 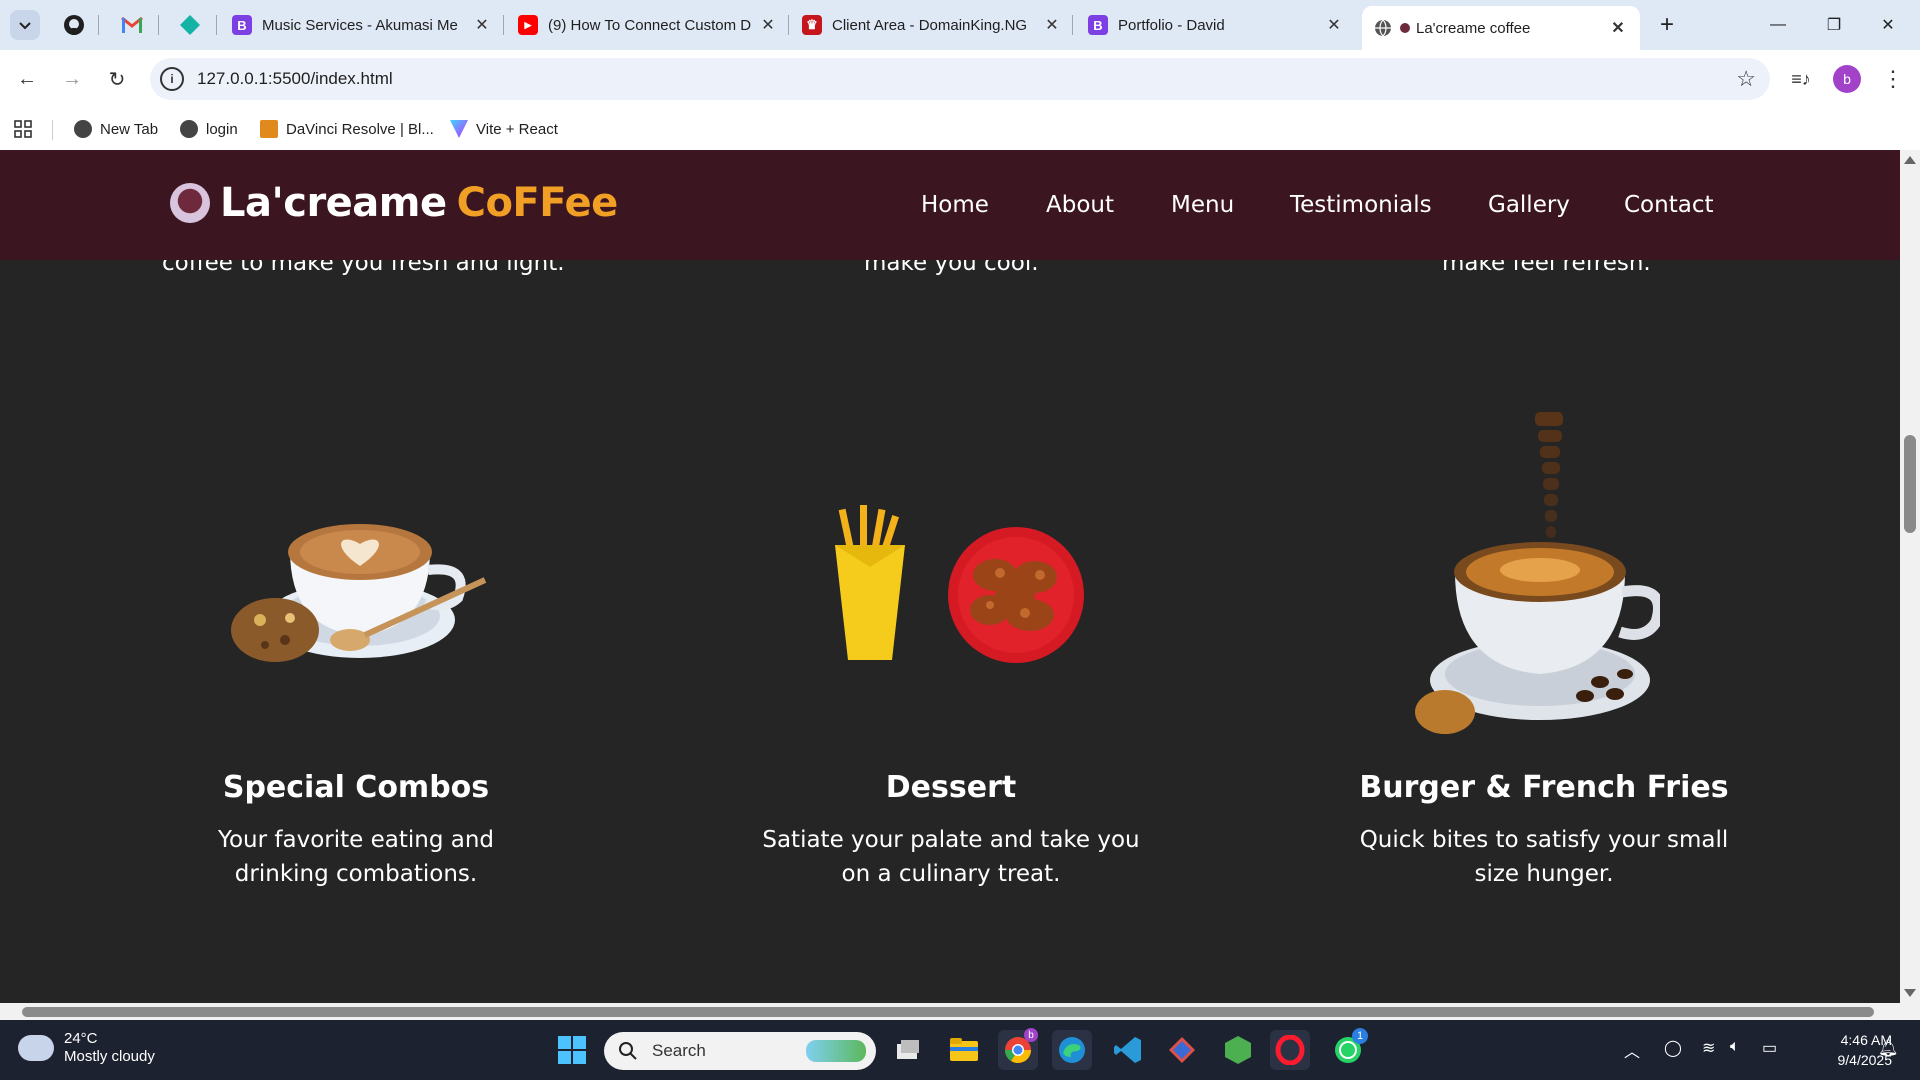 I want to click on browser-tab: B Music Services - Akumasi Me ✕, so click(x=362, y=25).